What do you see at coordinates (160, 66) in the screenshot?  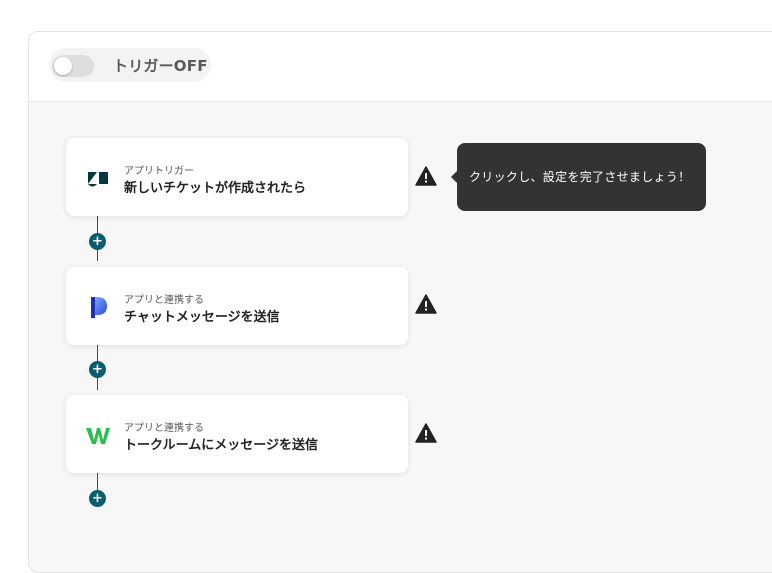 I see `trigger-toggle-label: トリガーOFF` at bounding box center [160, 66].